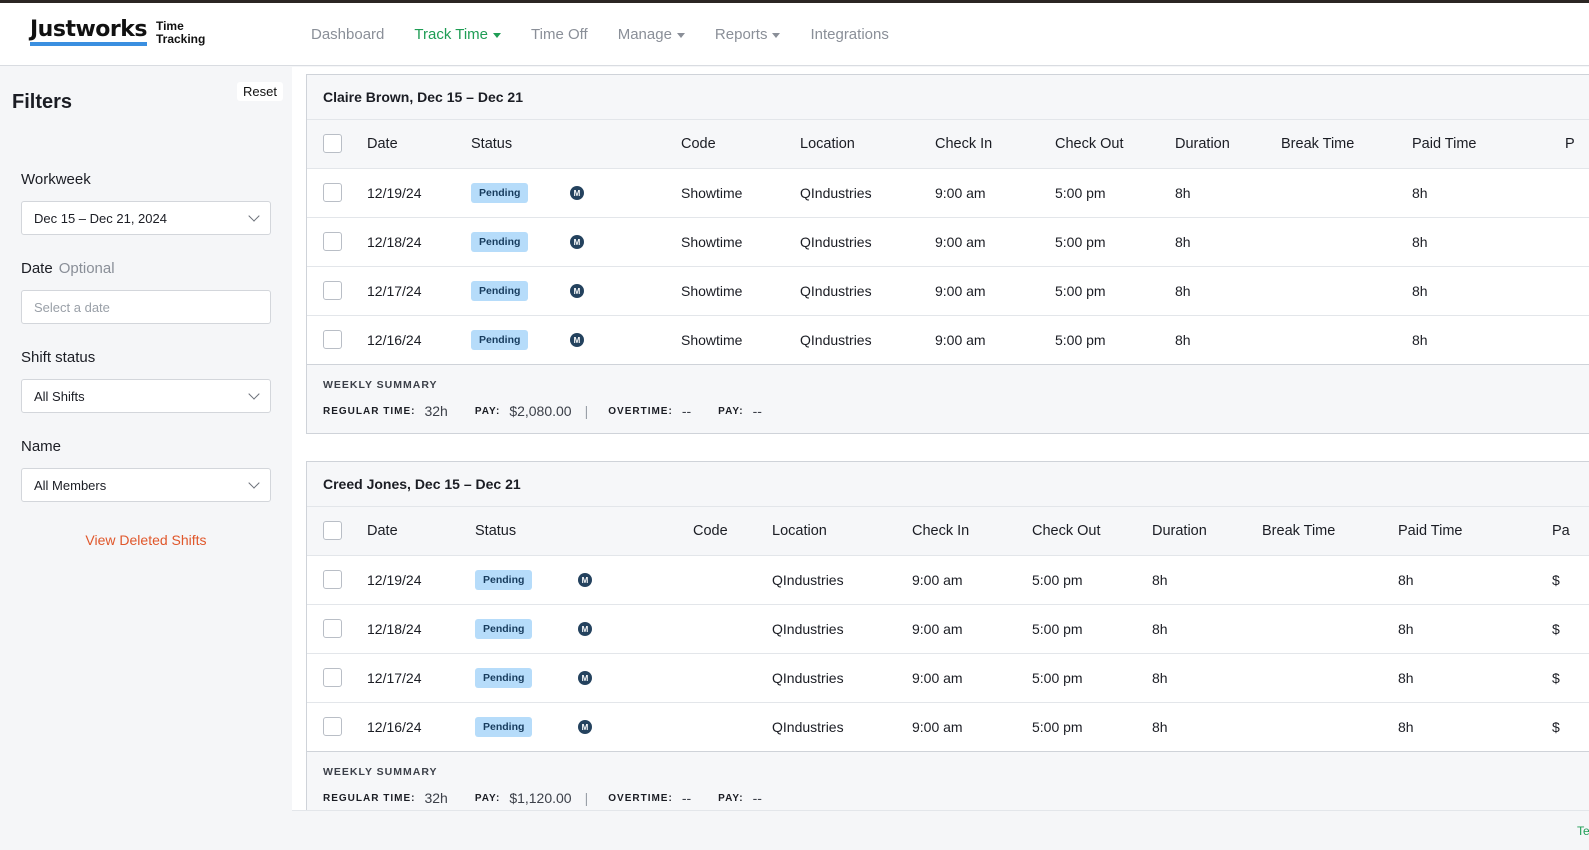 The width and height of the screenshot is (1589, 850). Describe the element at coordinates (422, 484) in the screenshot. I see `card-title: Creed Jones, Dec 15 – Dec 21` at that location.